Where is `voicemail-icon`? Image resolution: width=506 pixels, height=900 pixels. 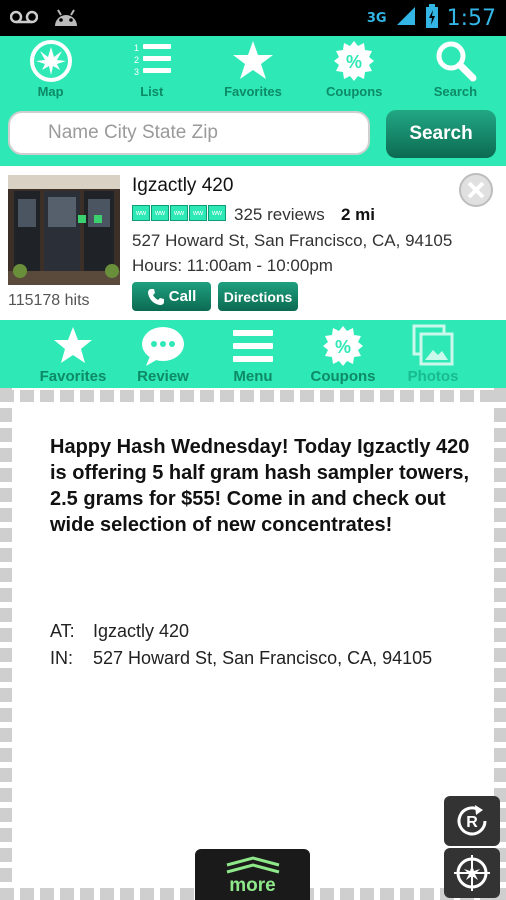 voicemail-icon is located at coordinates (24, 19).